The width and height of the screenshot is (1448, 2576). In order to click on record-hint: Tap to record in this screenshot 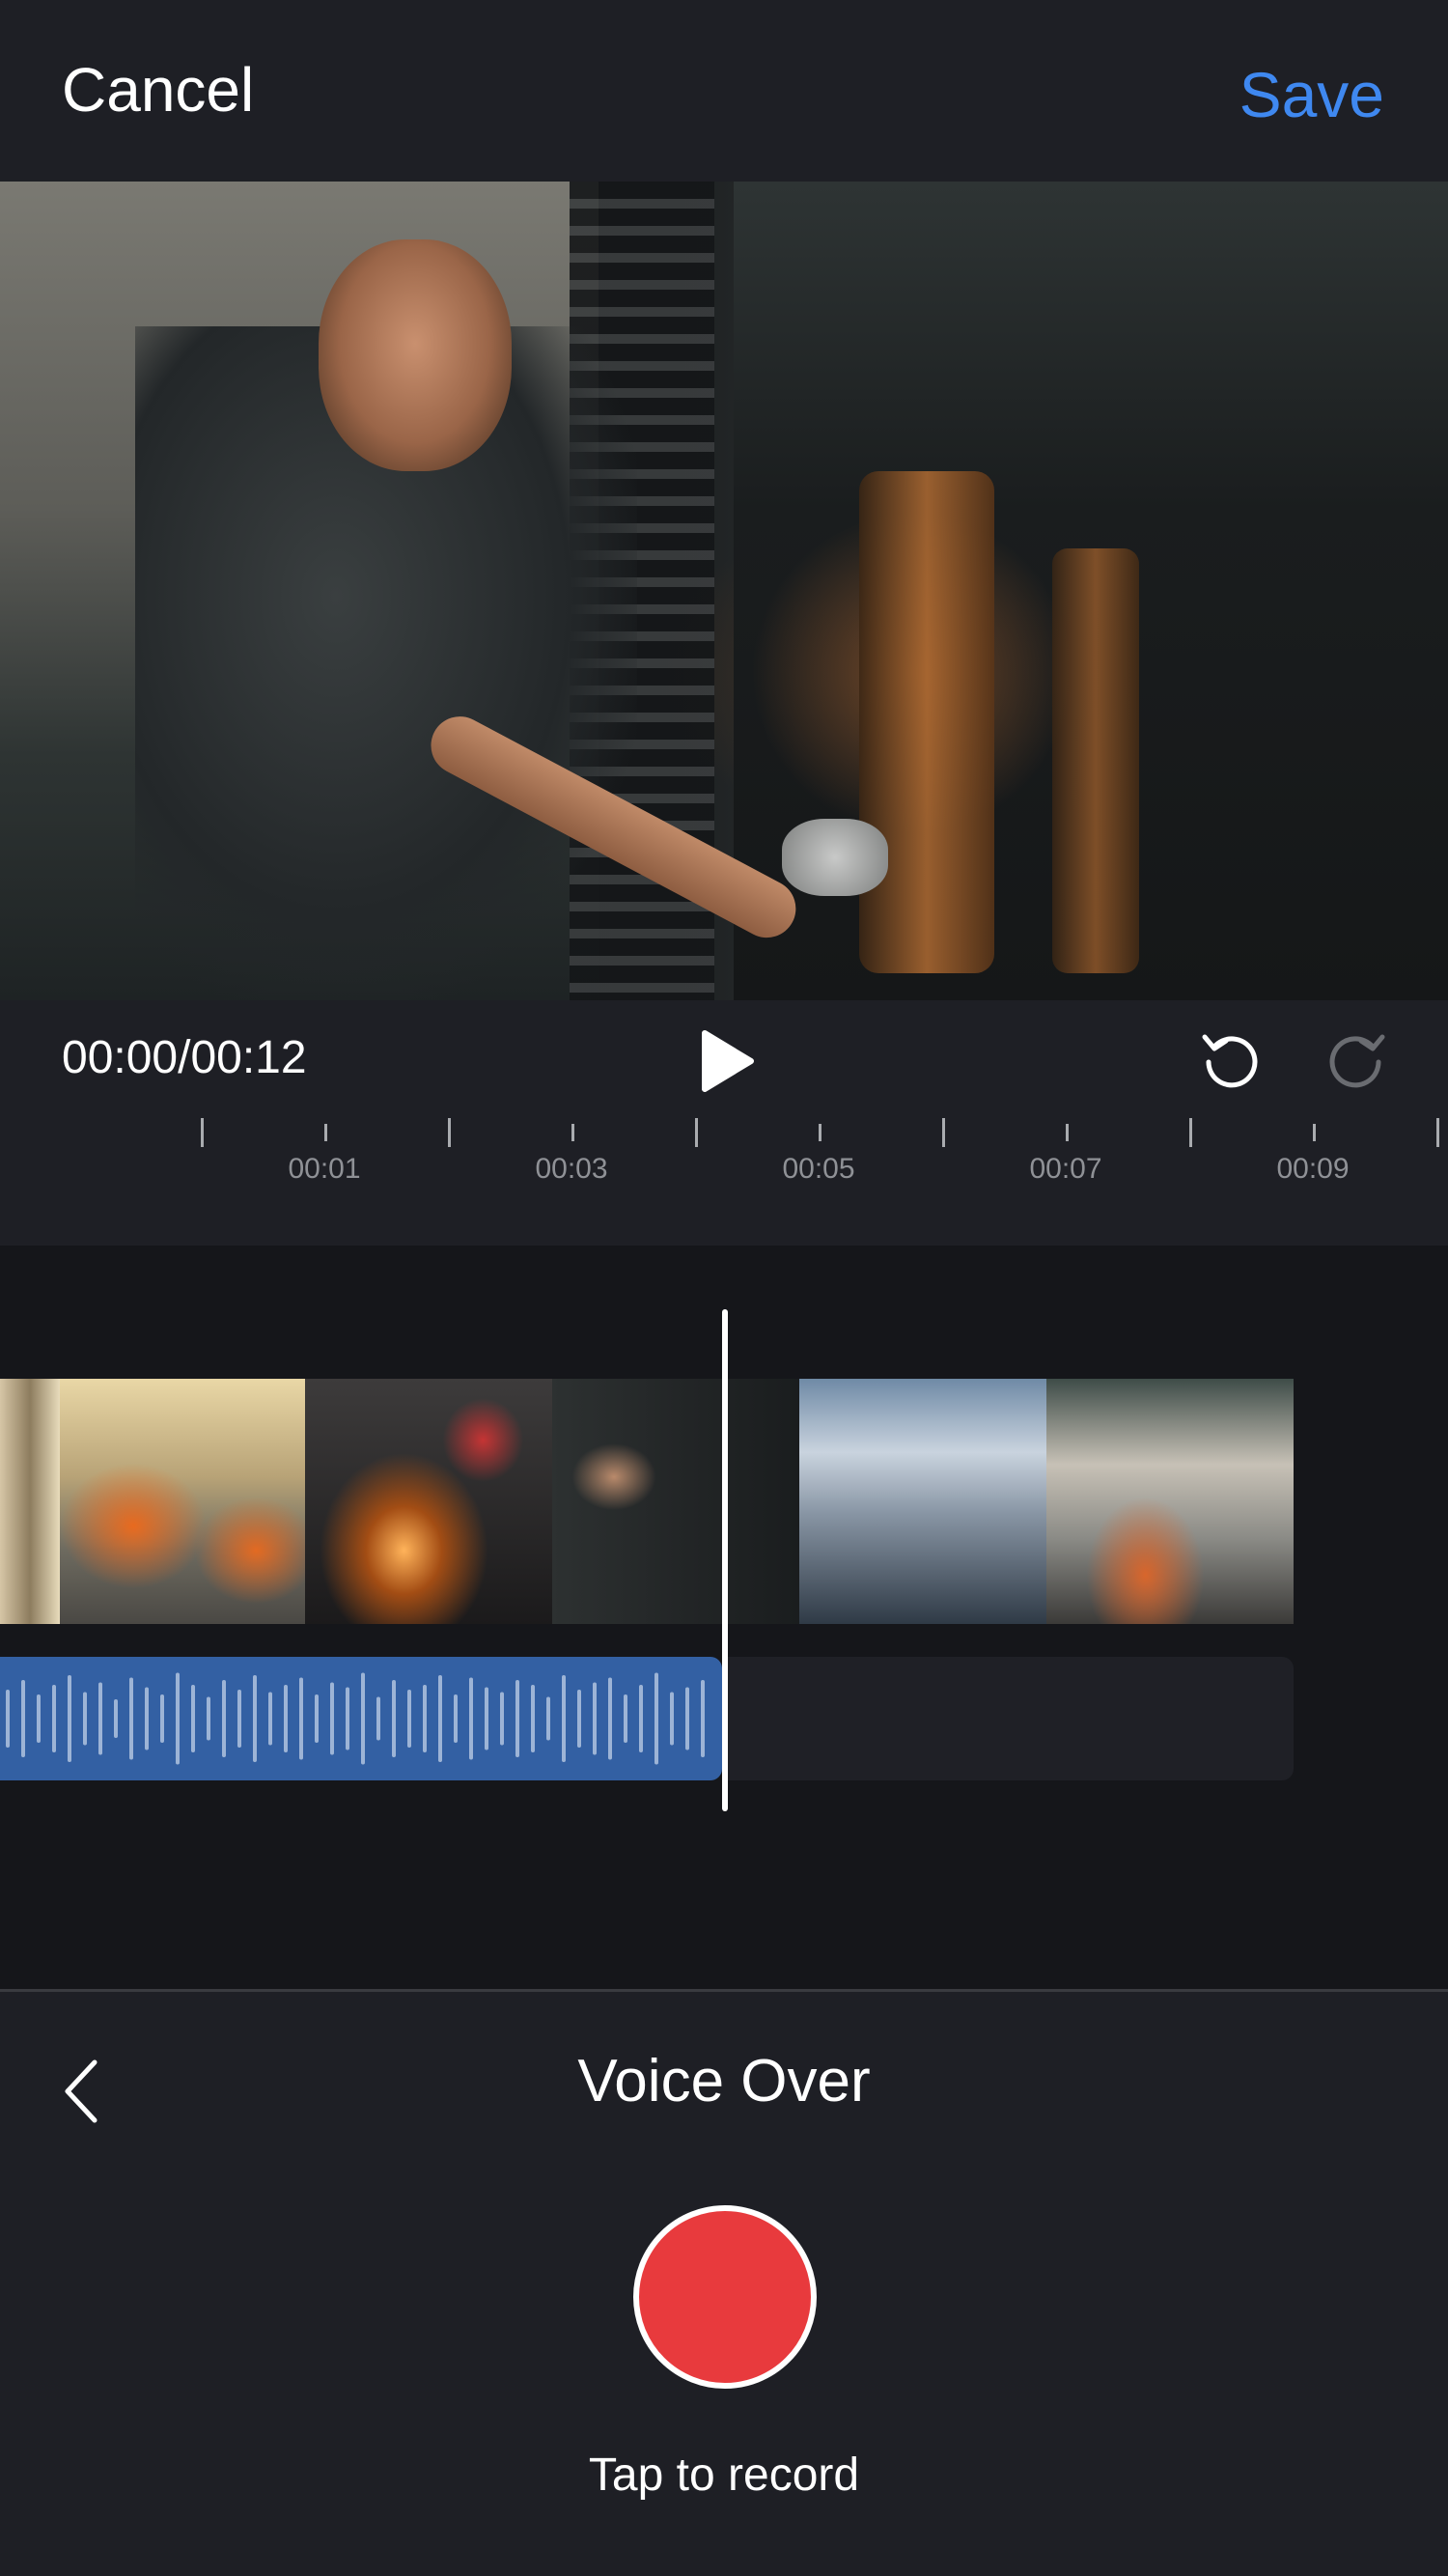, I will do `click(724, 2476)`.